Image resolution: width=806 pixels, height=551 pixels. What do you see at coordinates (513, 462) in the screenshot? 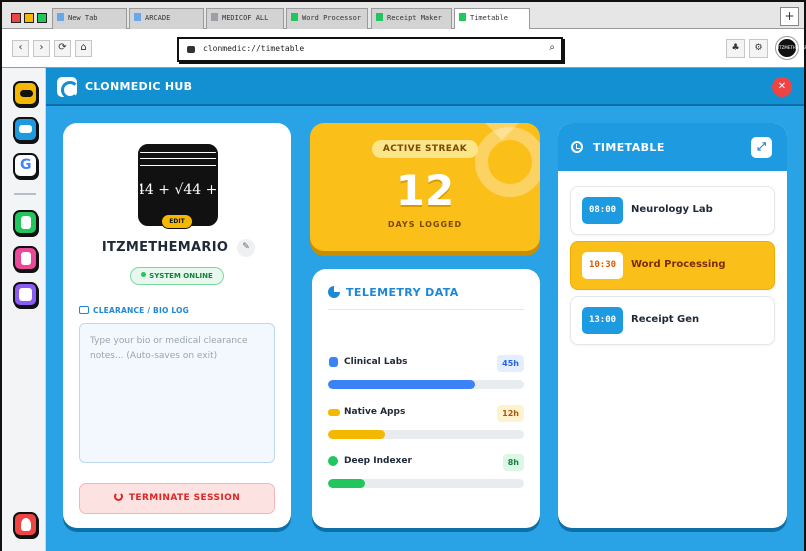
I see `metric-value-badge: 8h` at bounding box center [513, 462].